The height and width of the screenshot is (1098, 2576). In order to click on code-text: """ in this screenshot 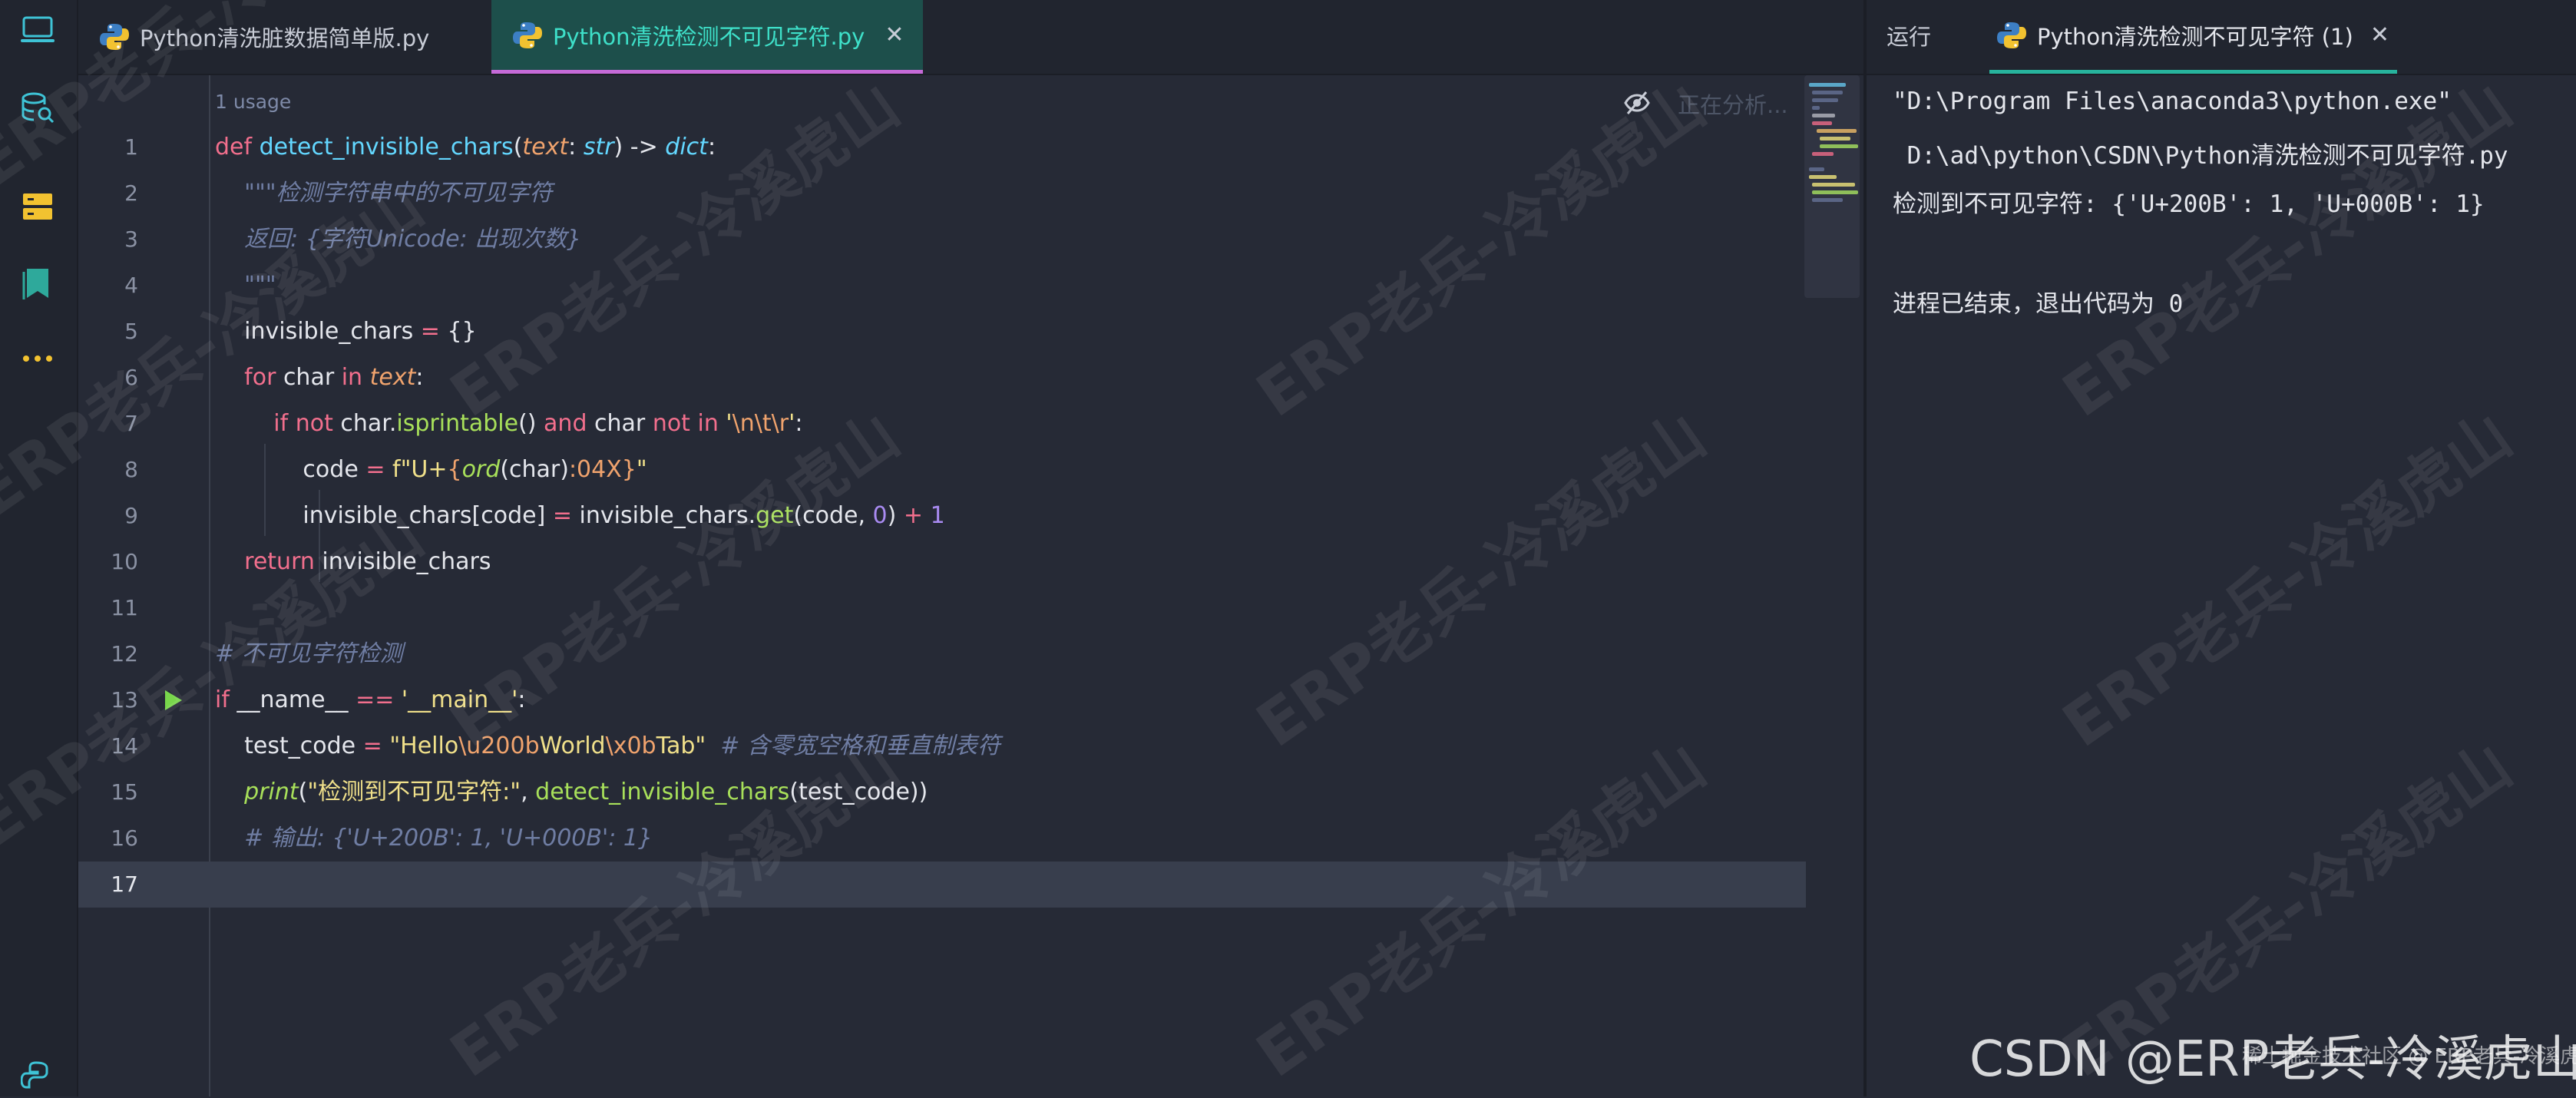, I will do `click(245, 285)`.